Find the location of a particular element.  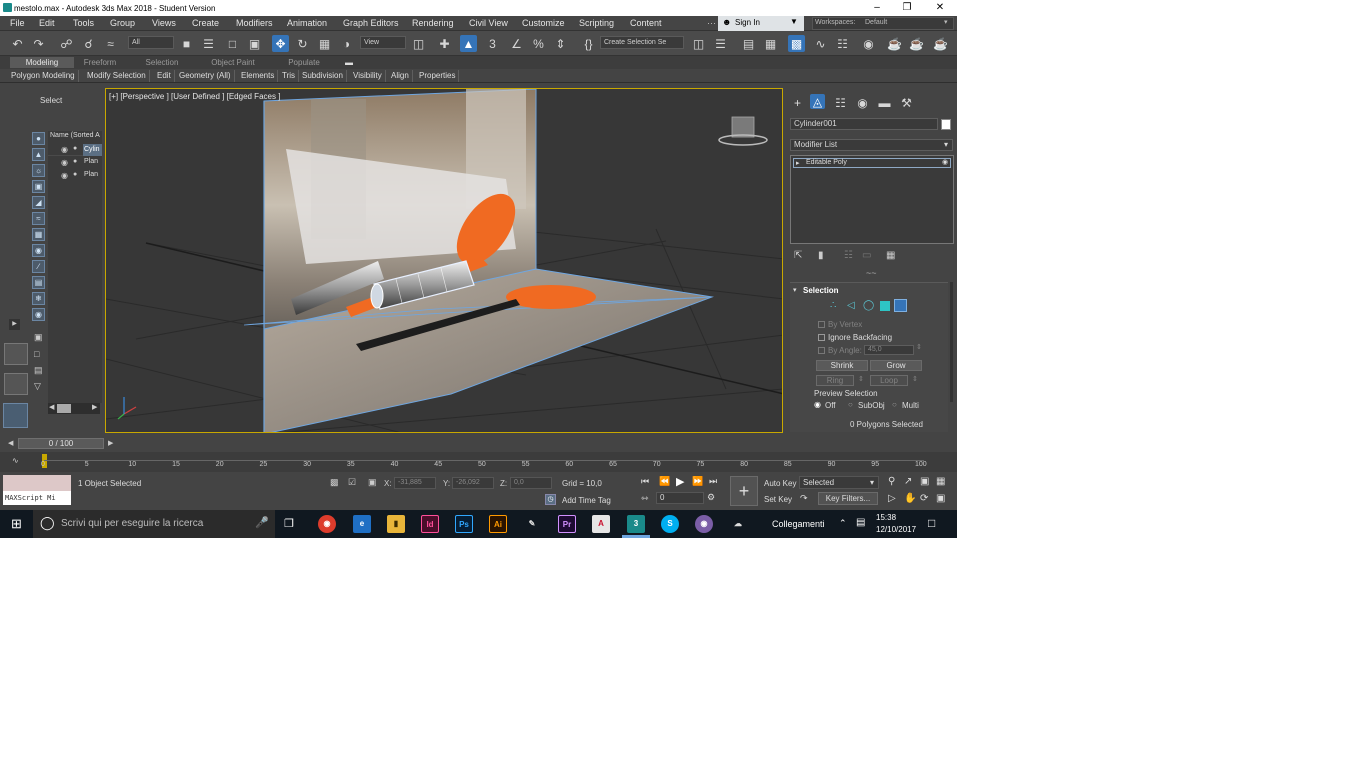

viewport-layout-icon is located at coordinates (15, 415).